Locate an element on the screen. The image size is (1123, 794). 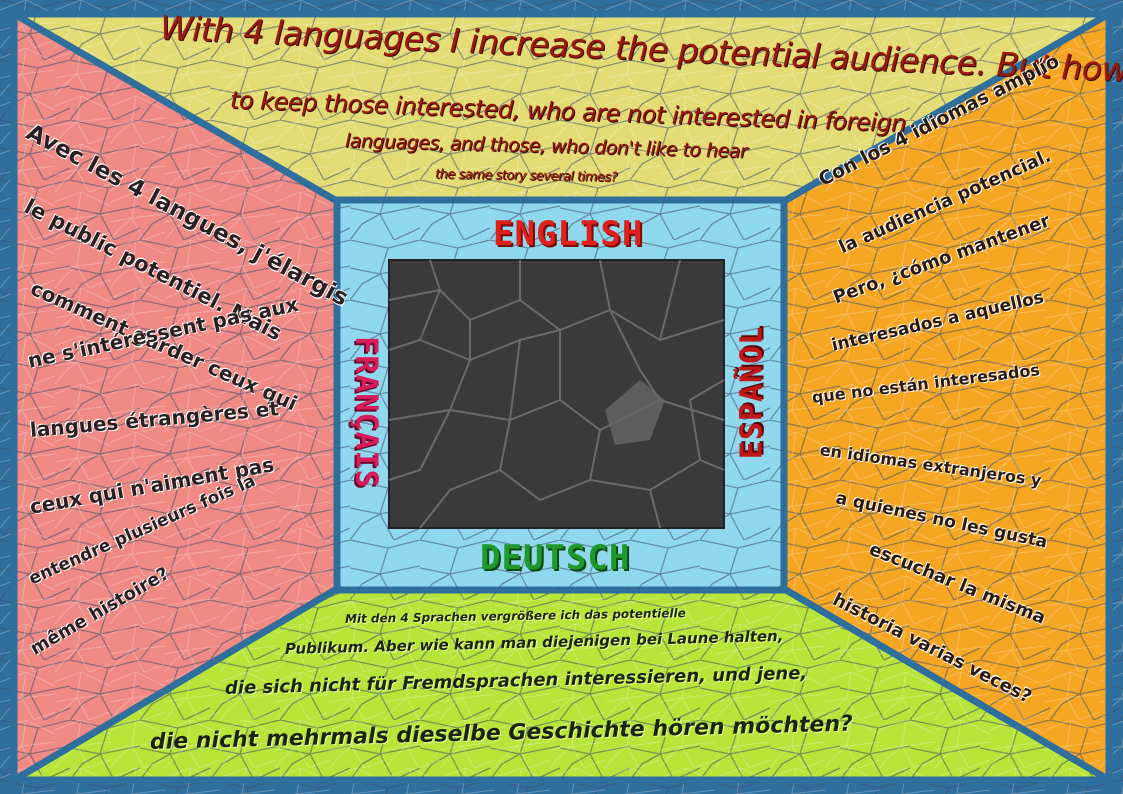
label-francais: FRANÇAIS is located at coordinates (366, 412).